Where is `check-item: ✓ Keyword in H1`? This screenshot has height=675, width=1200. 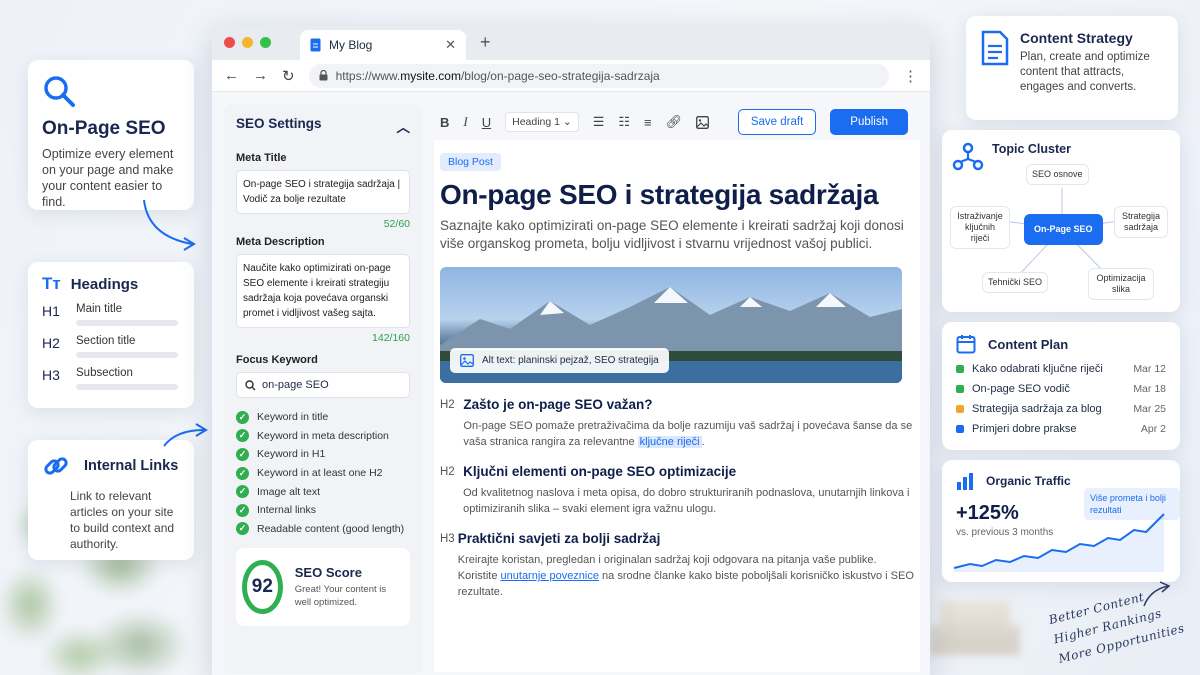
check-item: ✓ Keyword in H1 is located at coordinates (323, 454).